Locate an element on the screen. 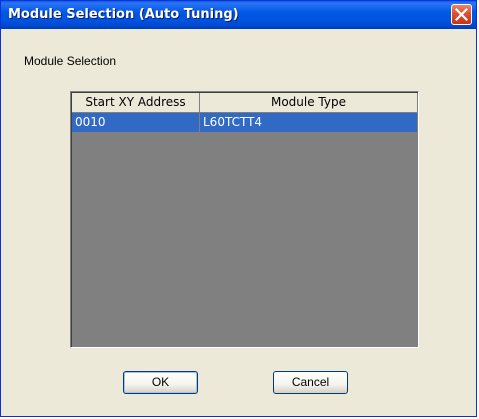  grid-header-row: Start XY Address Module Type is located at coordinates (245, 103).